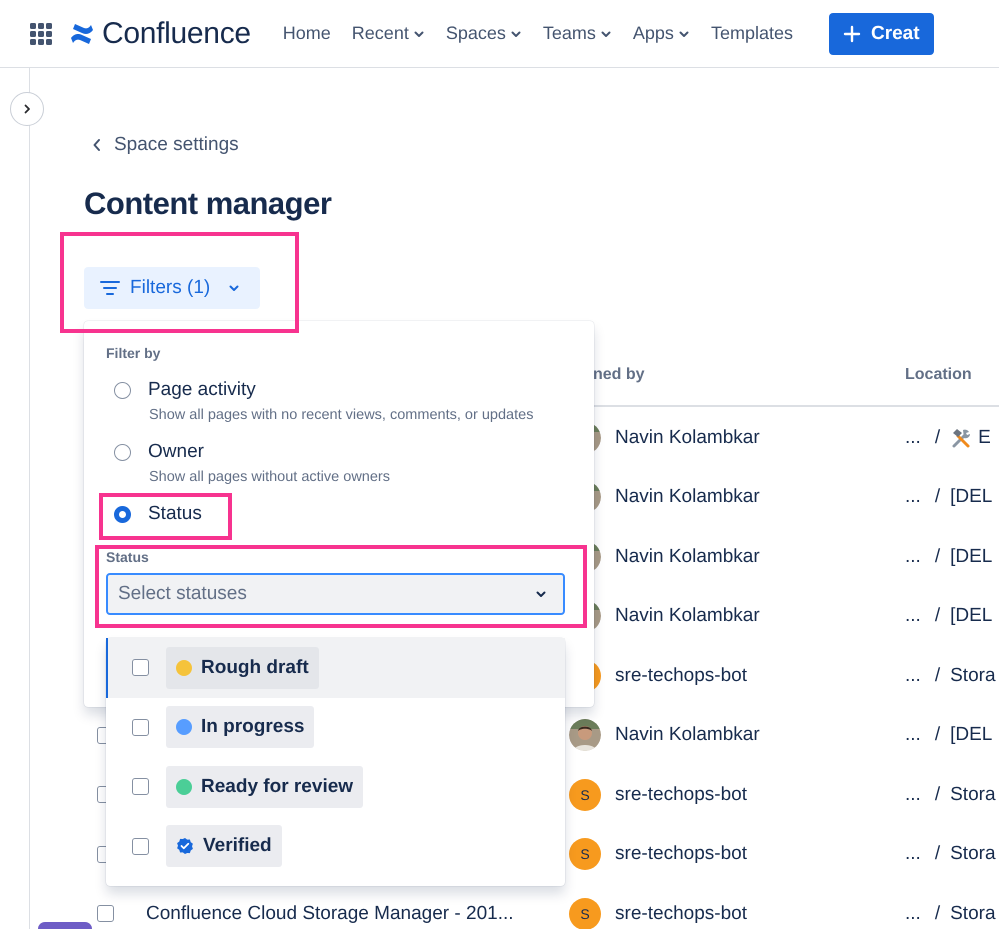 The height and width of the screenshot is (929, 999). I want to click on option-label: Page activity, so click(202, 390).